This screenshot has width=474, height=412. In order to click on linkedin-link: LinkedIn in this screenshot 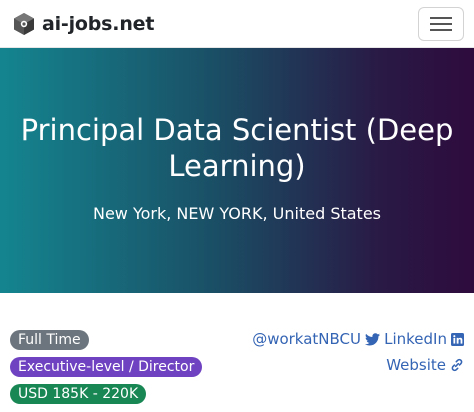, I will do `click(424, 339)`.